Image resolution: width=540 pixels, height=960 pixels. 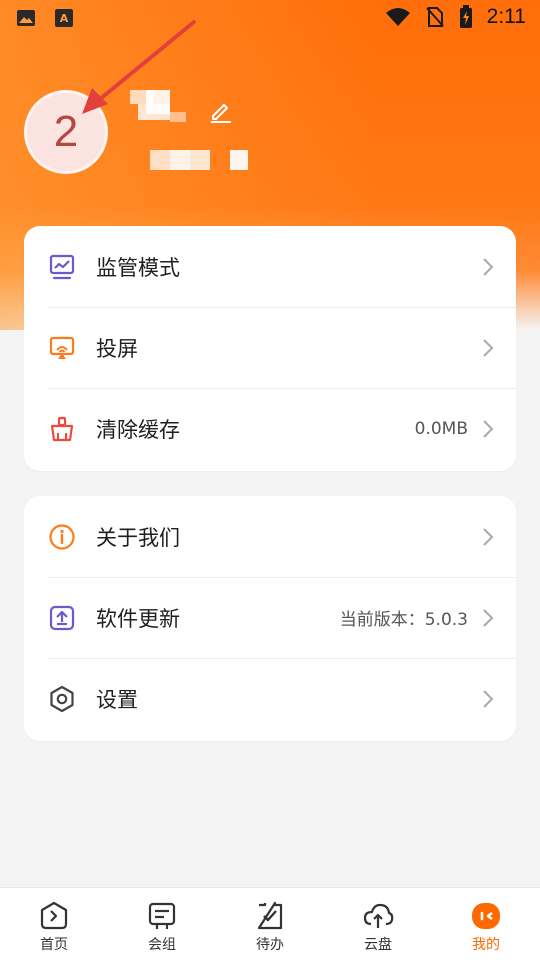 What do you see at coordinates (434, 17) in the screenshot?
I see `no-sim-icon` at bounding box center [434, 17].